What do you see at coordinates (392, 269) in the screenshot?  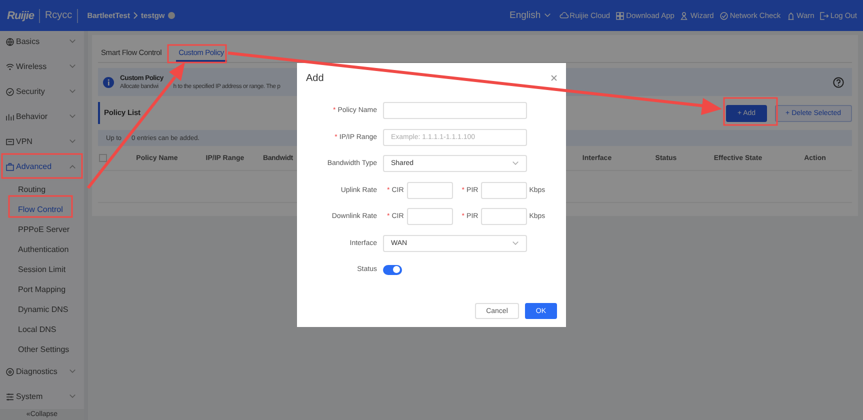 I see `toggle-switch` at bounding box center [392, 269].